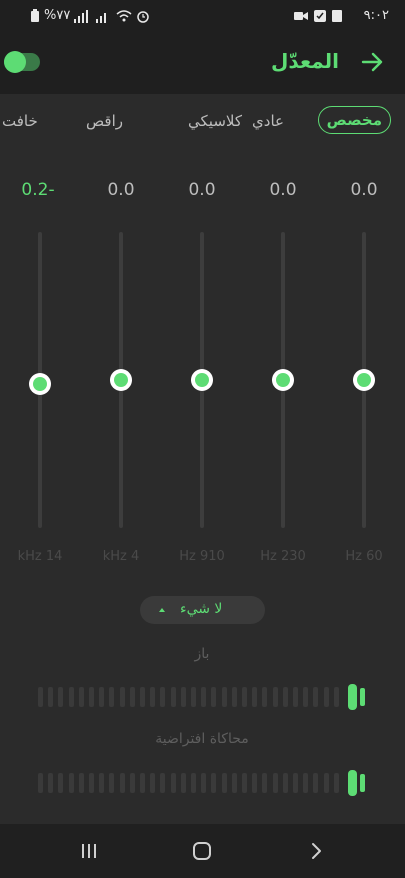  I want to click on virtualizer-label: محاكاة افتراضية, so click(202, 739).